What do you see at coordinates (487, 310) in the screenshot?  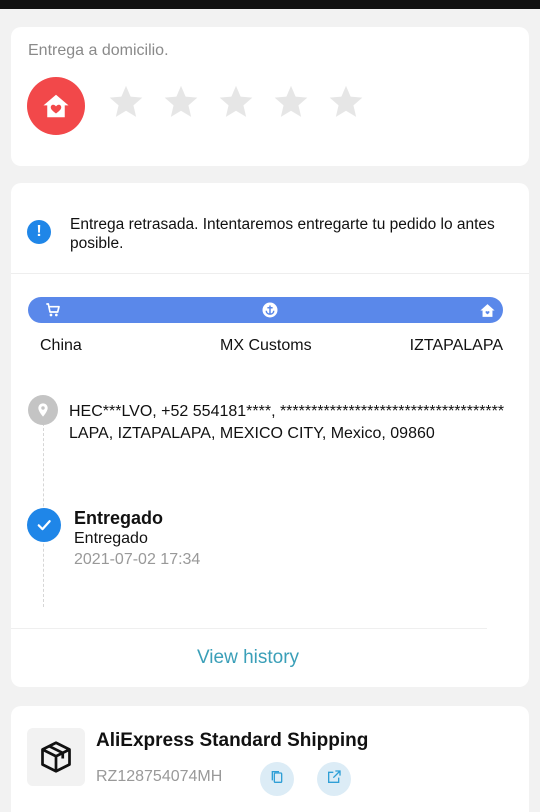 I see `home-icon` at bounding box center [487, 310].